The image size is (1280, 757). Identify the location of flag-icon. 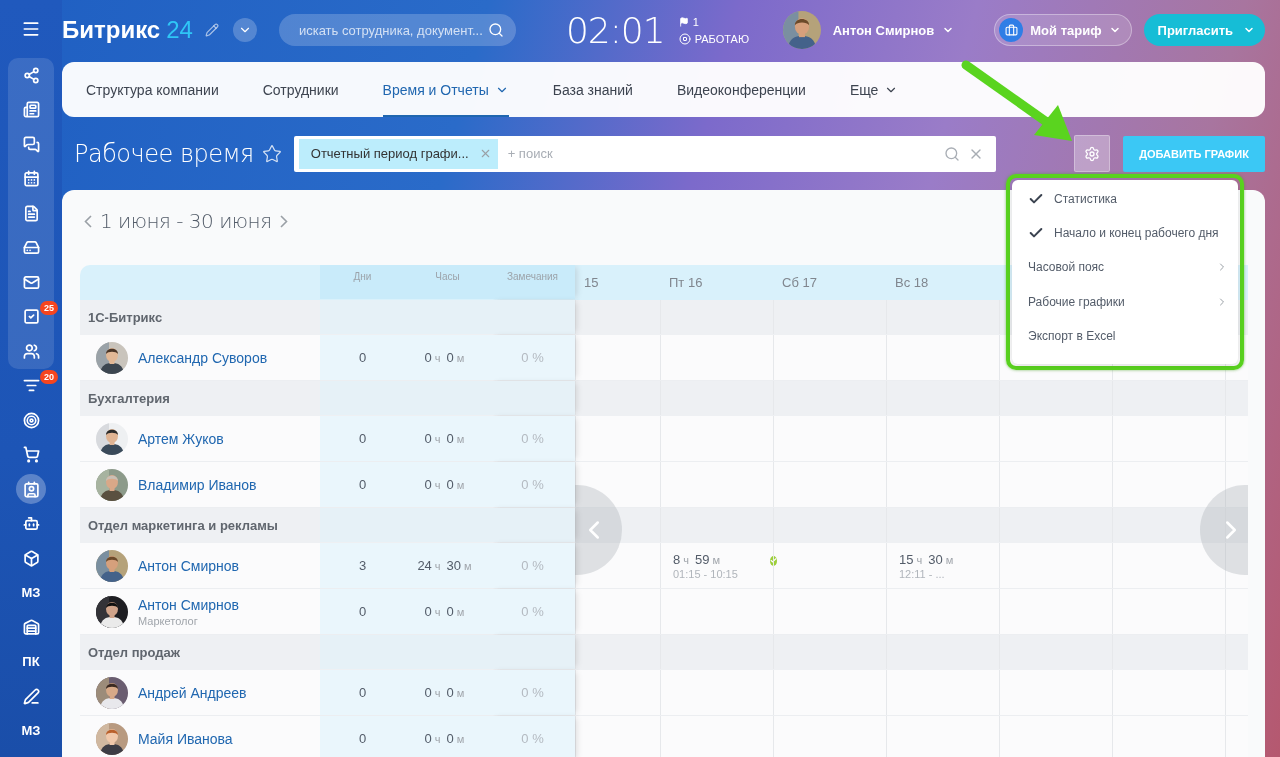
(683, 21).